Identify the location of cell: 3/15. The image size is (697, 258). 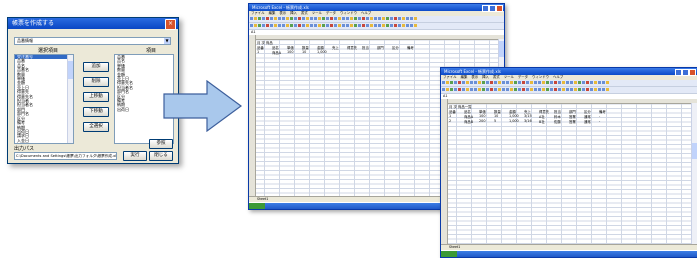
(528, 116).